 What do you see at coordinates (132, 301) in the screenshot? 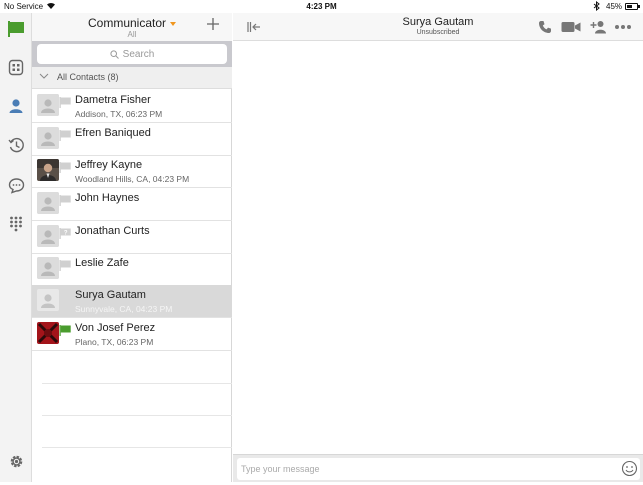
I see `contact-row-surya-gautam: Surya Gautam Sunnyvale, CA, 04:23 PM` at bounding box center [132, 301].